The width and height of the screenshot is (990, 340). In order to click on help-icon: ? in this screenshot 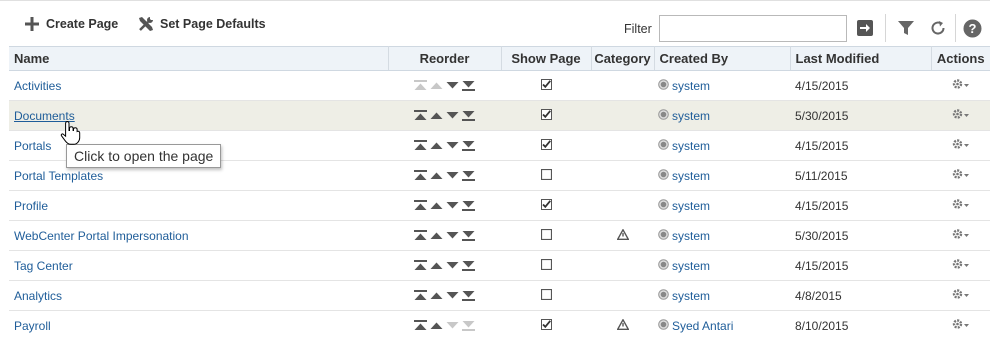, I will do `click(972, 28)`.